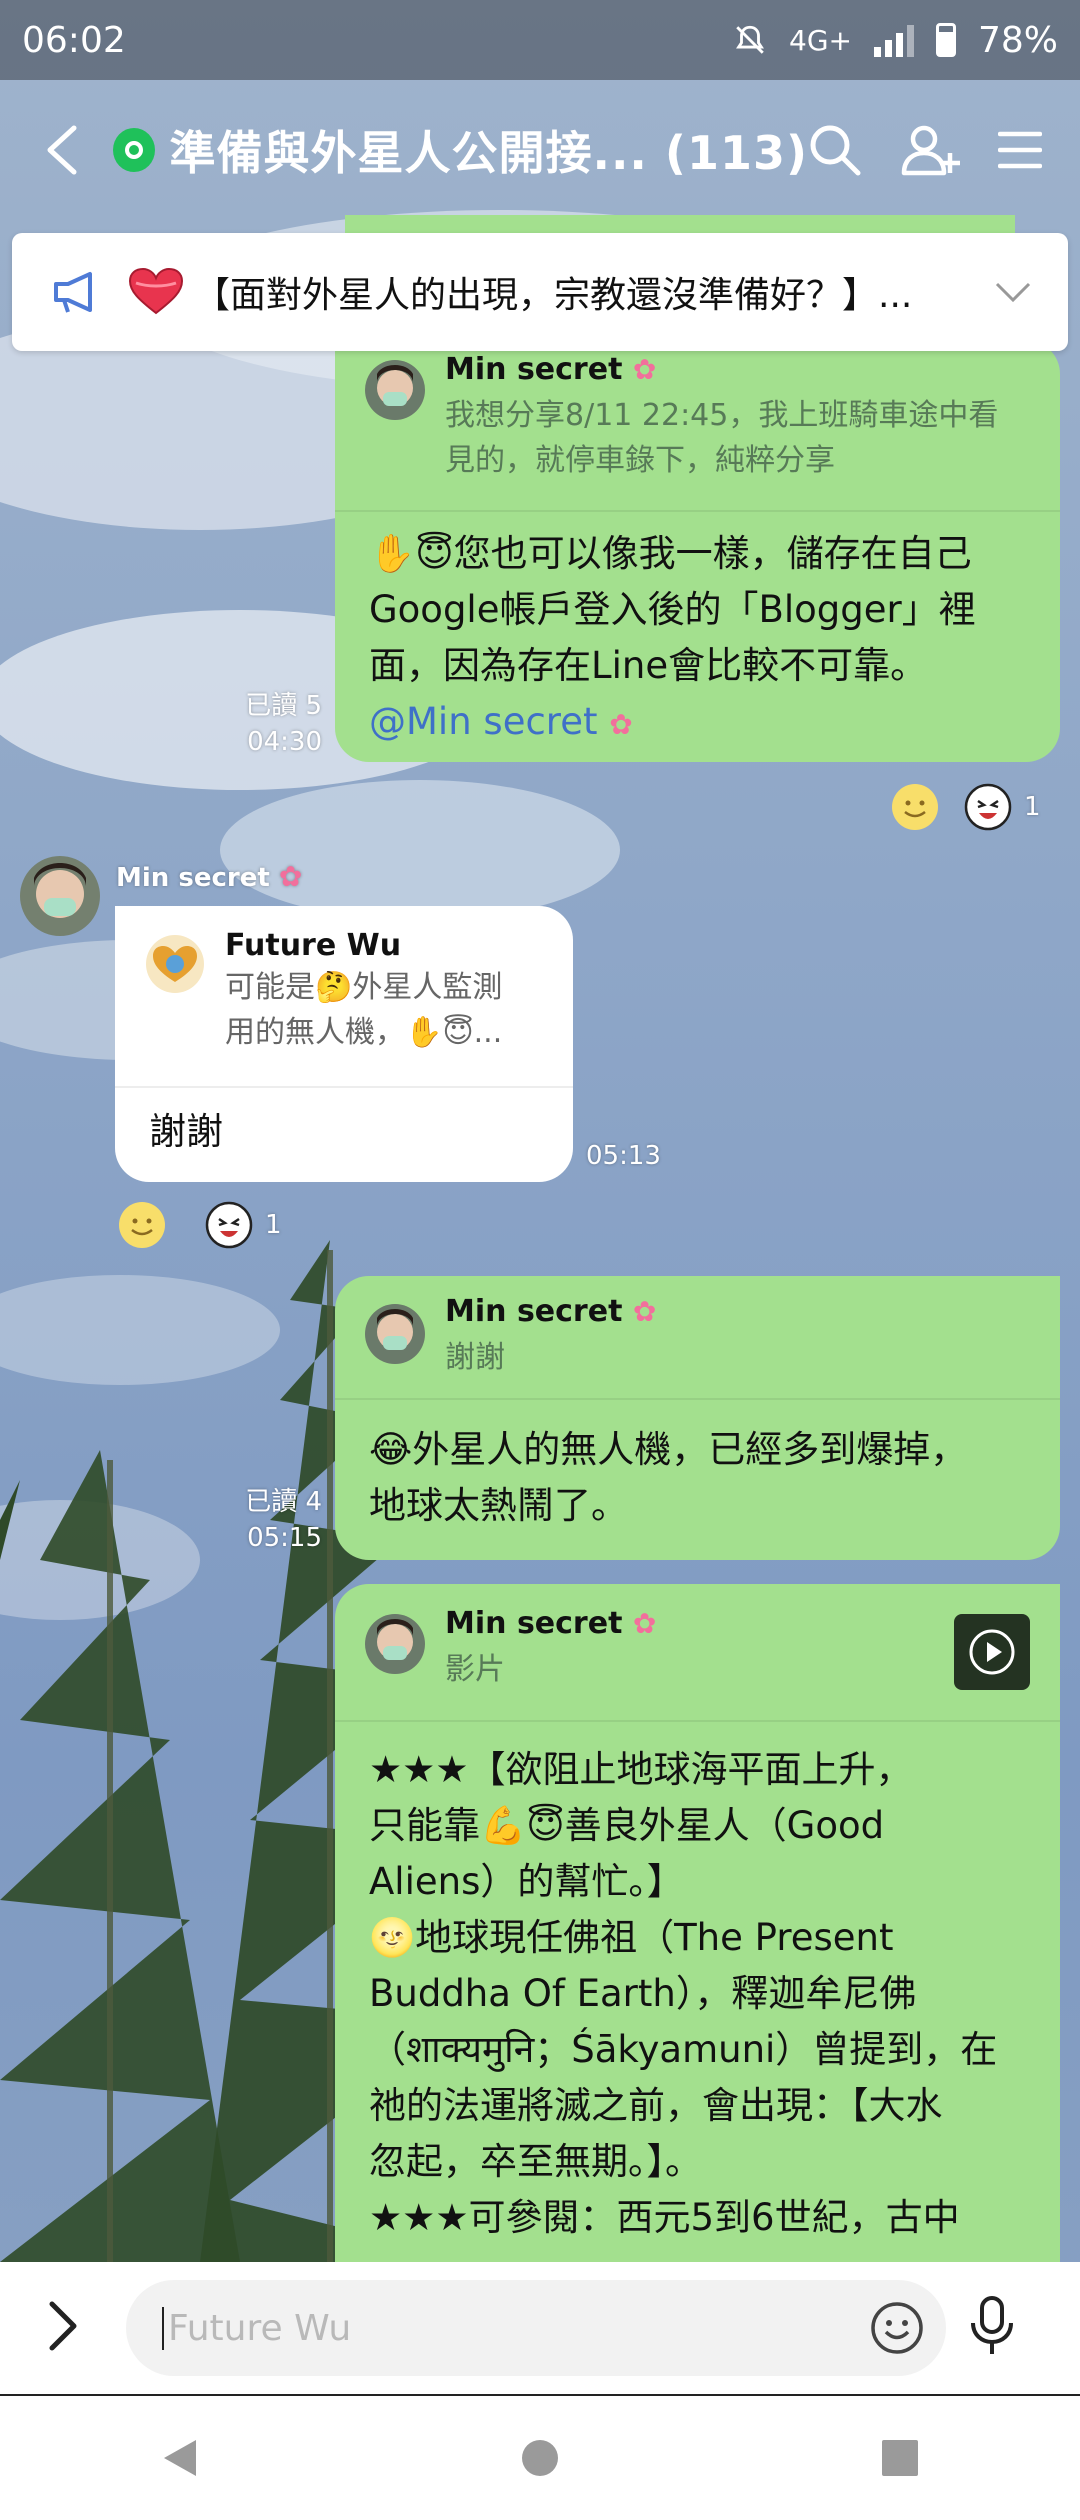  I want to click on sender-name-row: Min secret ✿, so click(209, 876).